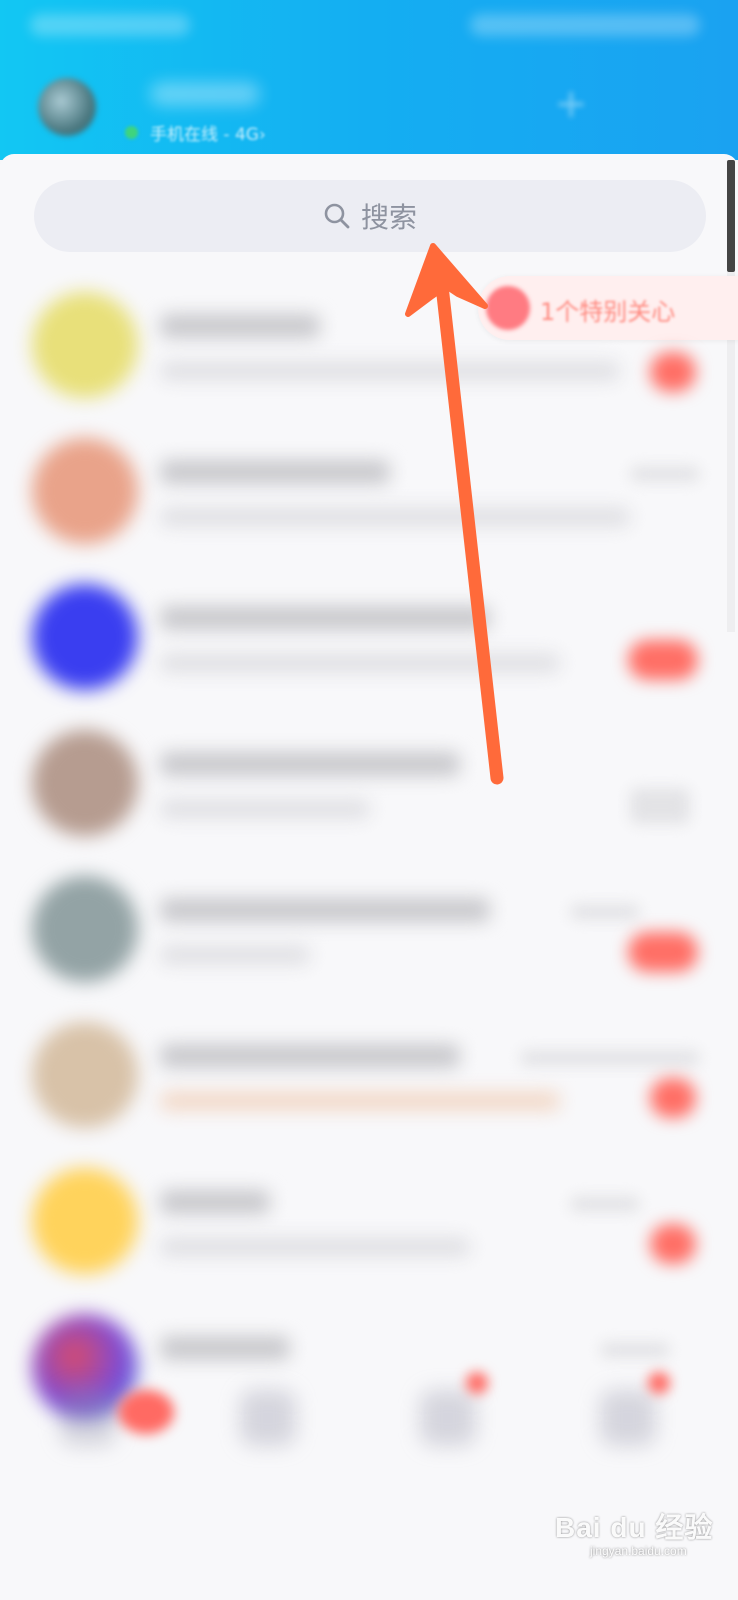  What do you see at coordinates (67, 107) in the screenshot?
I see `my-avatar` at bounding box center [67, 107].